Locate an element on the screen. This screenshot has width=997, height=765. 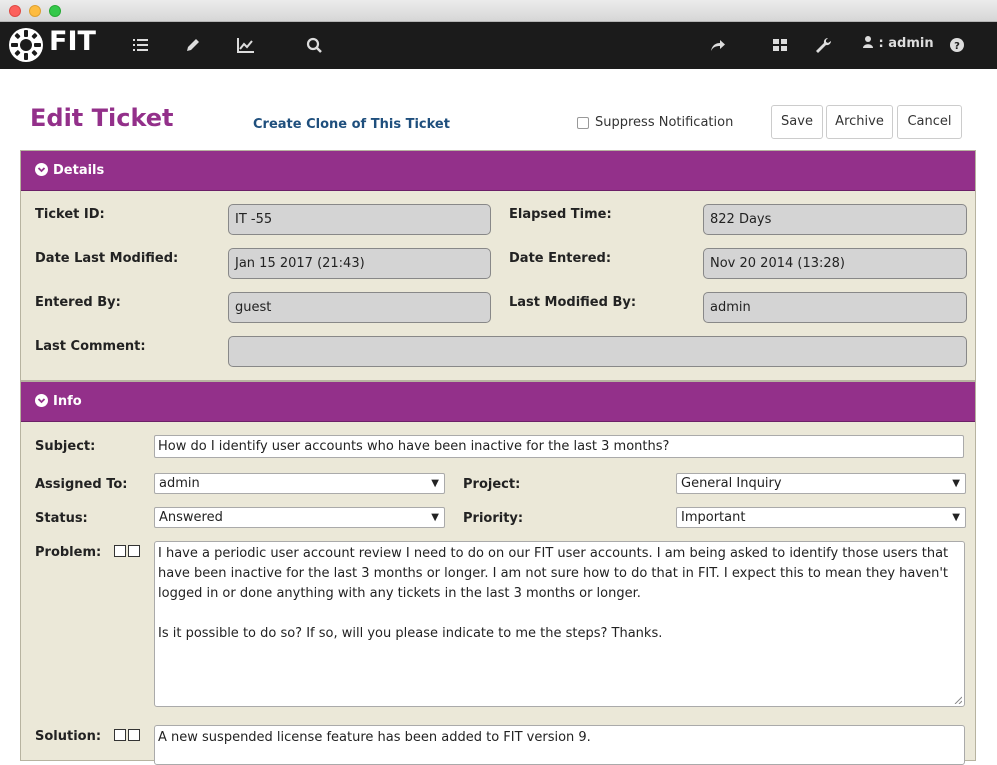
resize-grip-icon is located at coordinates (958, 700).